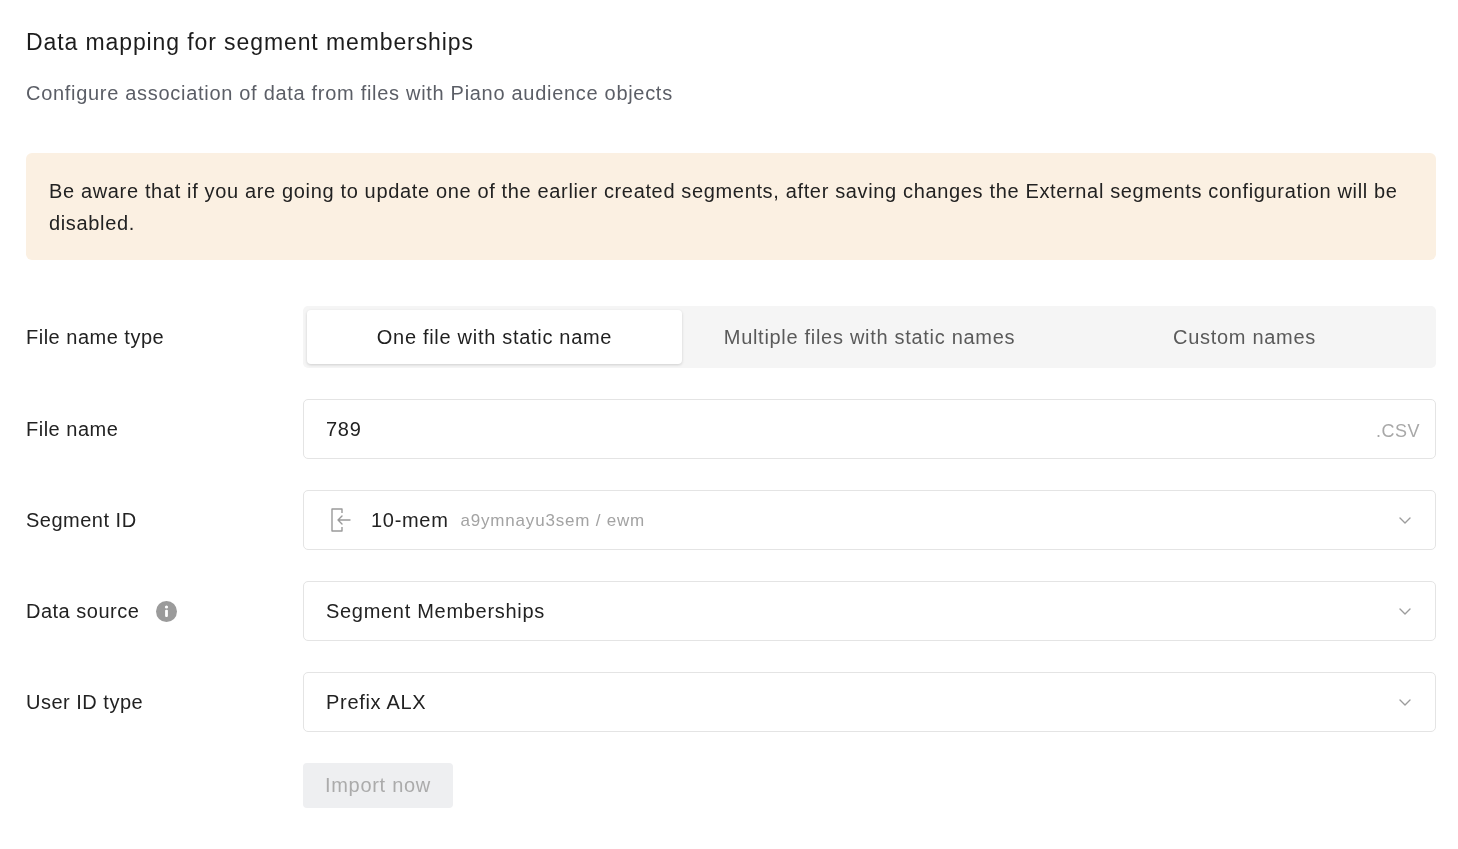 This screenshot has height=849, width=1458. I want to click on segment-tab: Custom names, so click(1244, 337).